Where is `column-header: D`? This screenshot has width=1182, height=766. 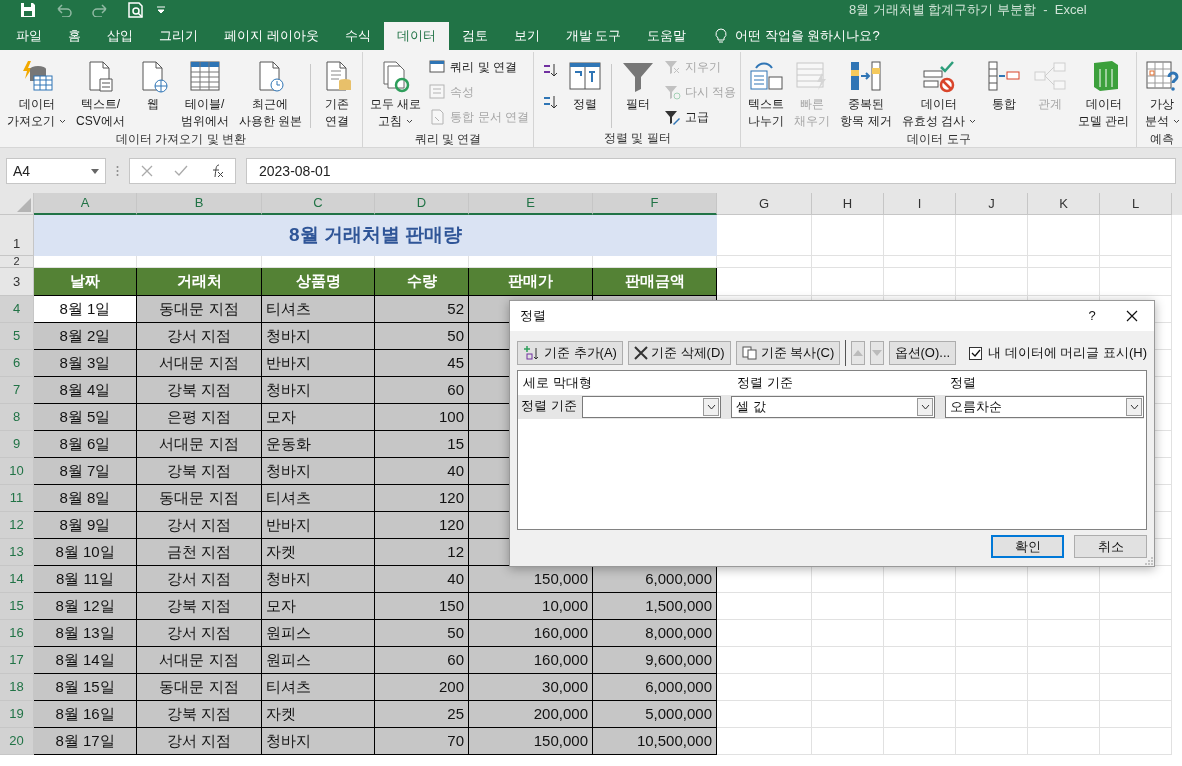
column-header: D is located at coordinates (422, 204).